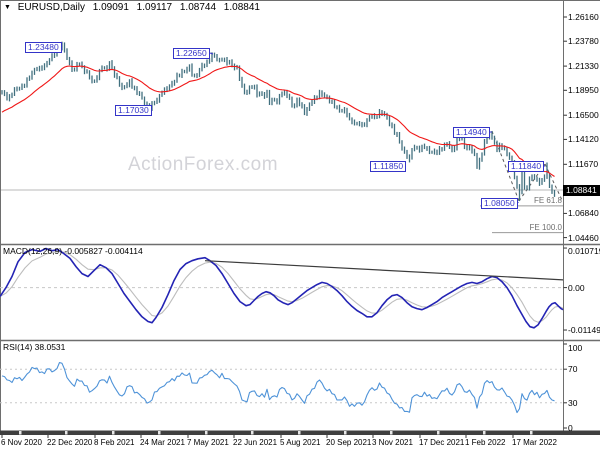 This screenshot has width=600, height=450. What do you see at coordinates (43, 47) in the screenshot?
I see `price-annotation: 1.23480` at bounding box center [43, 47].